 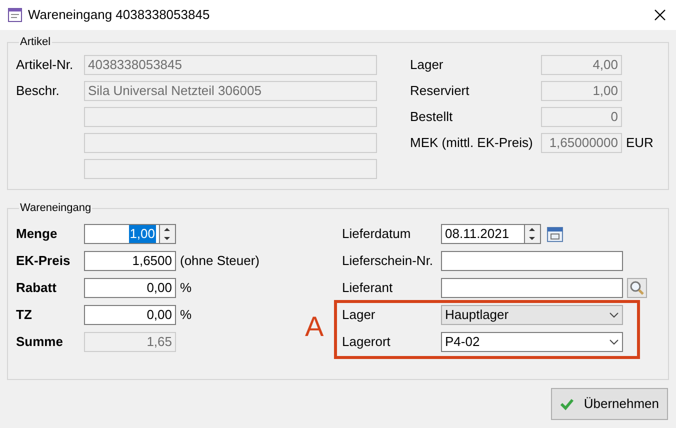 What do you see at coordinates (532, 315) in the screenshot?
I see `dropdown-field: Hauptlager` at bounding box center [532, 315].